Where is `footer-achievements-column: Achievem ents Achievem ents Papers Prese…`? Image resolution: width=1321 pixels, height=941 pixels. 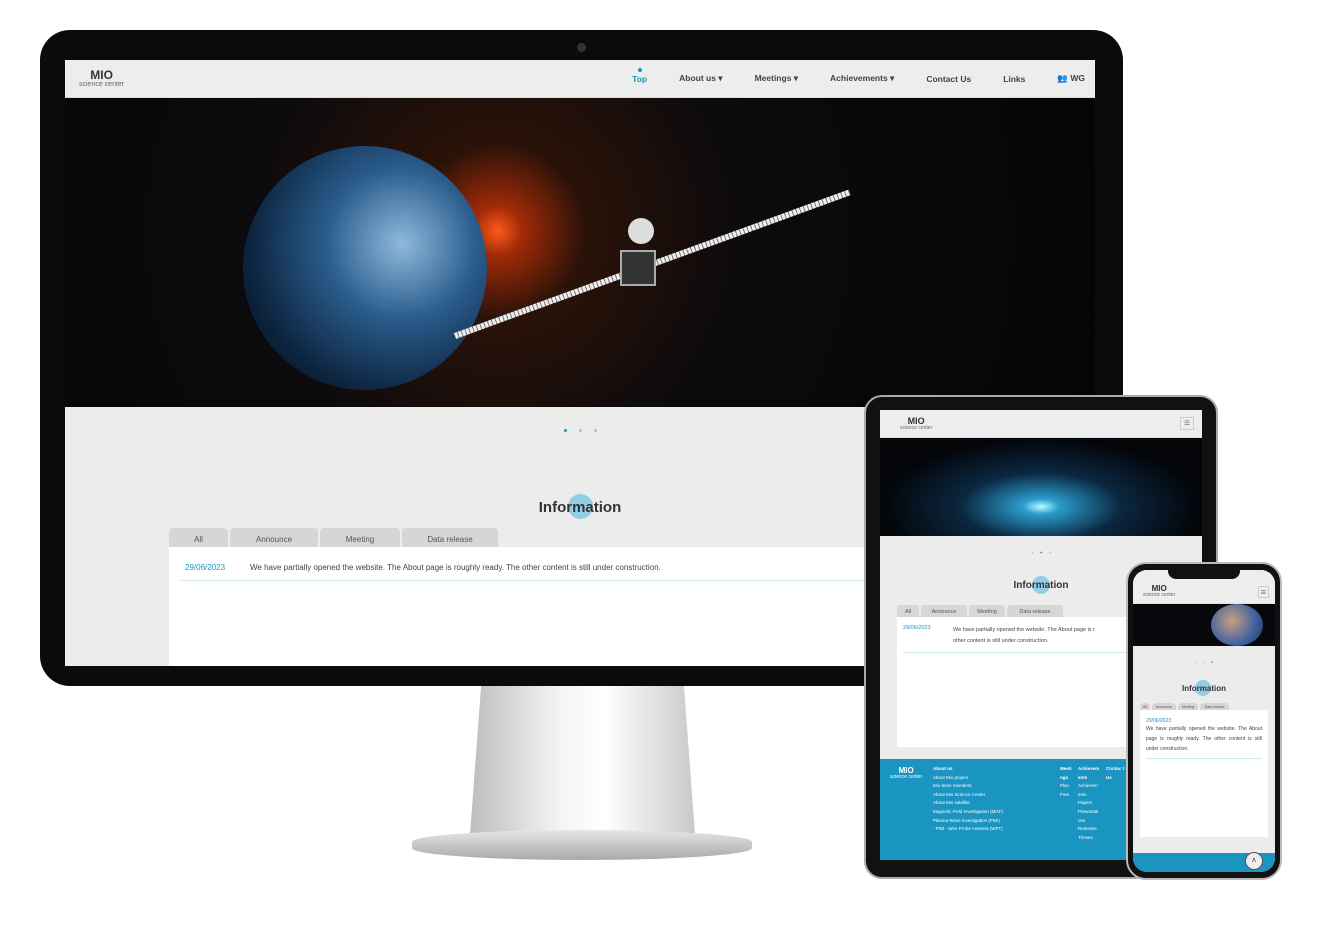 footer-achievements-column: Achievem ents Achievem ents Papers Prese… is located at coordinates (1089, 803).